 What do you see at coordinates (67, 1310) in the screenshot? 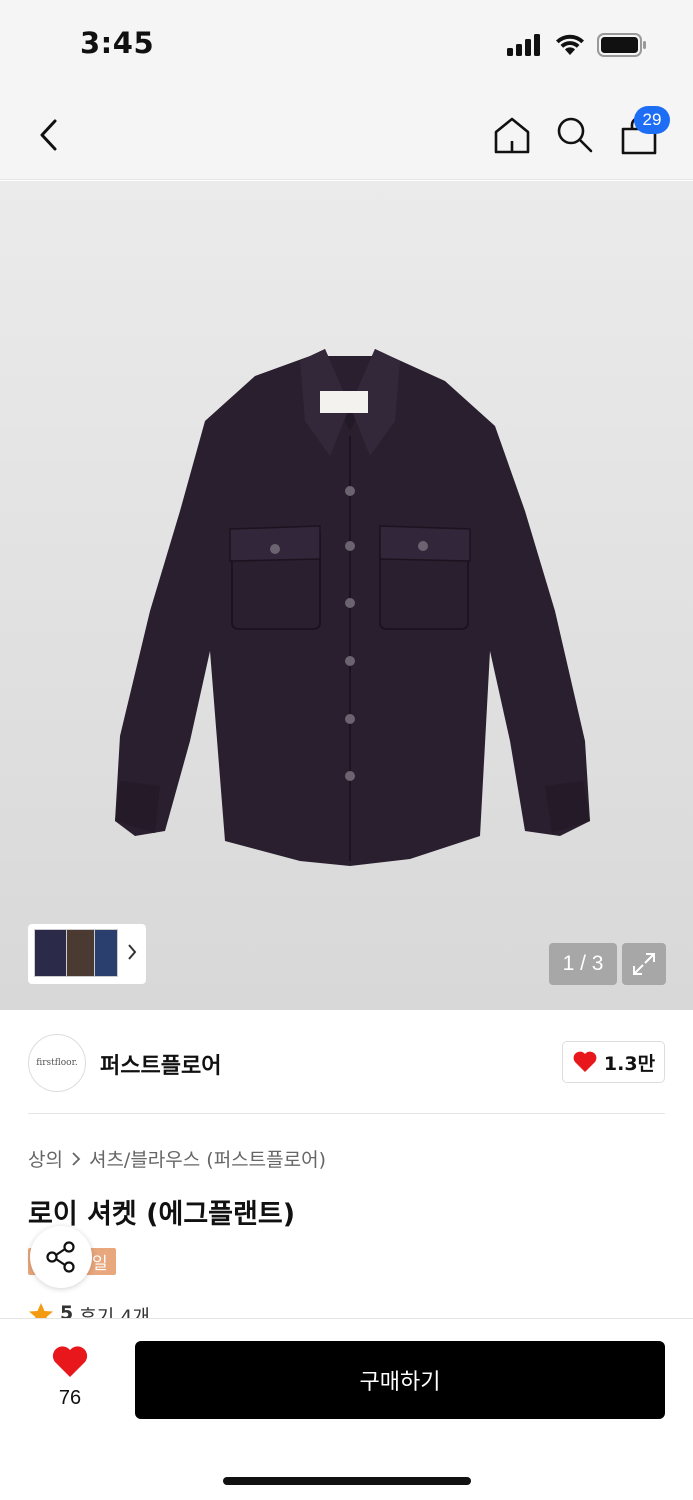
I see `rating-score: 5` at bounding box center [67, 1310].